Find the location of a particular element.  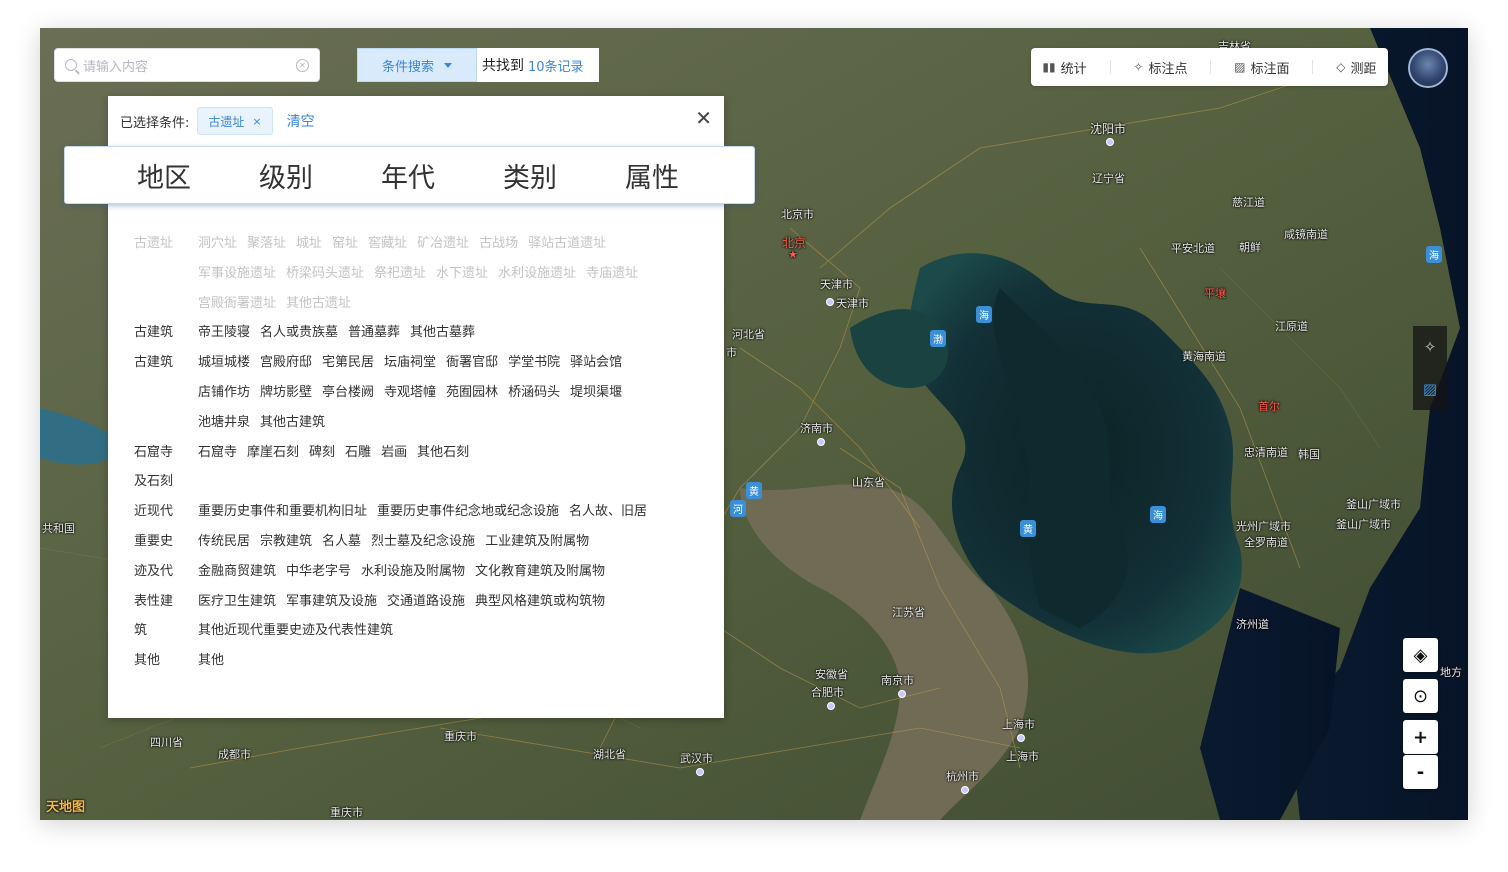

option-item: 军事设施遗址 is located at coordinates (237, 273).